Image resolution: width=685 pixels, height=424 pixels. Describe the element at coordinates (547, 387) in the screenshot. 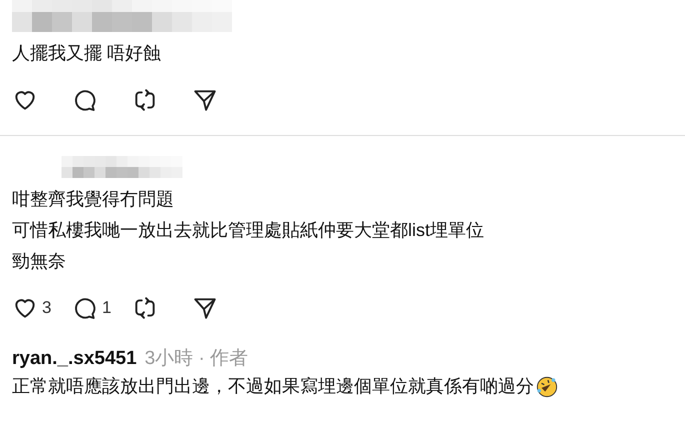

I see `laughing-emoji-icon` at that location.